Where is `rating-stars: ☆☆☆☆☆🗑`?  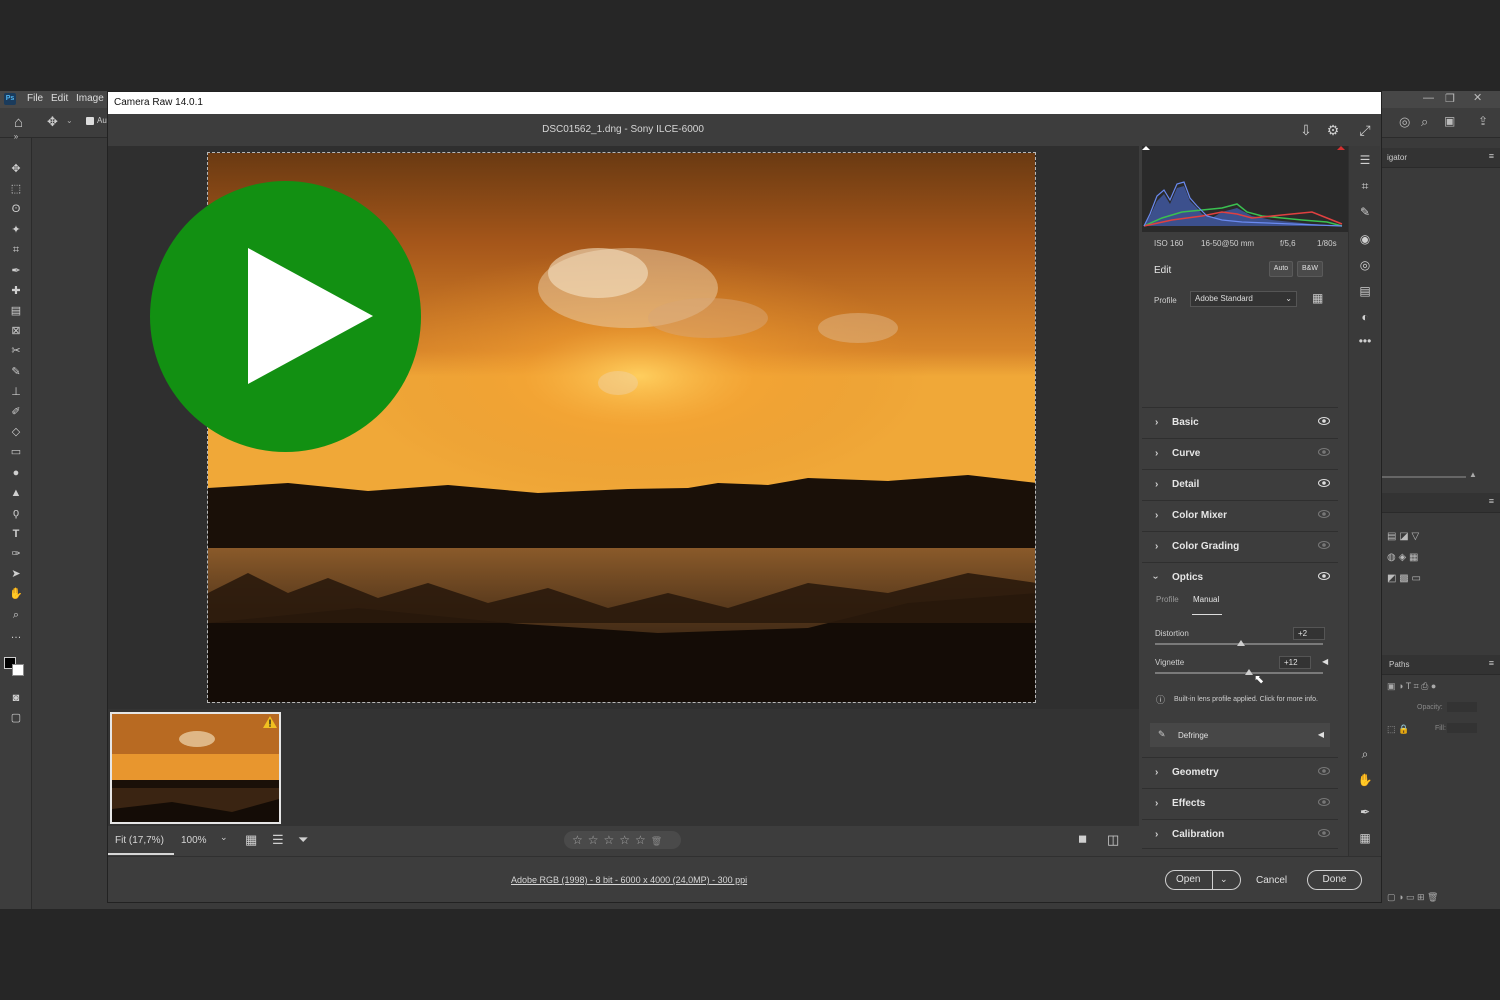
rating-stars: ☆☆☆☆☆🗑 is located at coordinates (622, 840).